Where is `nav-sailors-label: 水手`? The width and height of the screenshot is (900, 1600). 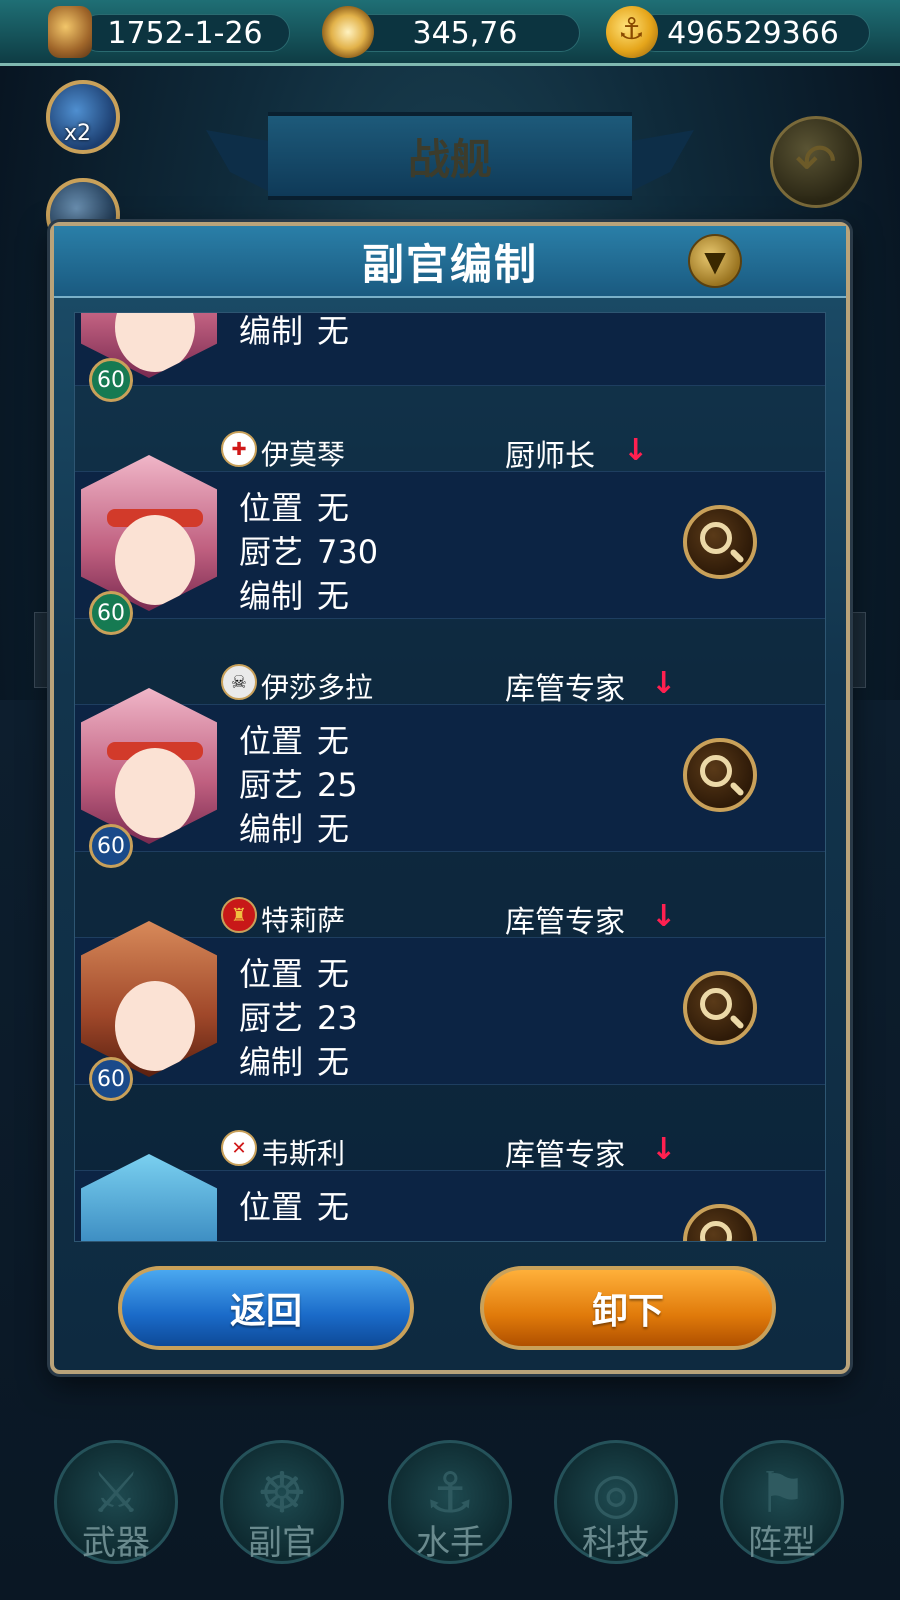
nav-sailors-label: 水手 is located at coordinates (450, 1543).